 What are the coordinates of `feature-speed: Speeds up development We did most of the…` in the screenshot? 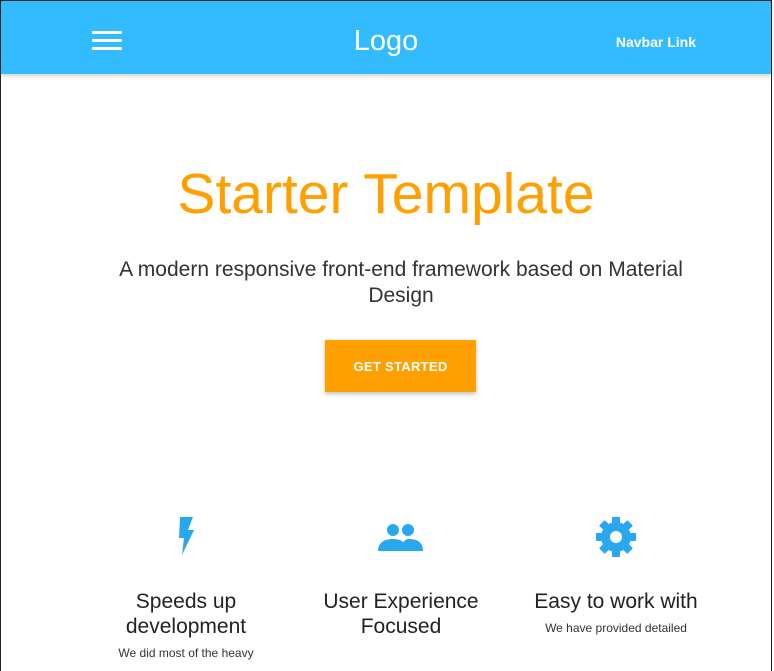 It's located at (186, 587).